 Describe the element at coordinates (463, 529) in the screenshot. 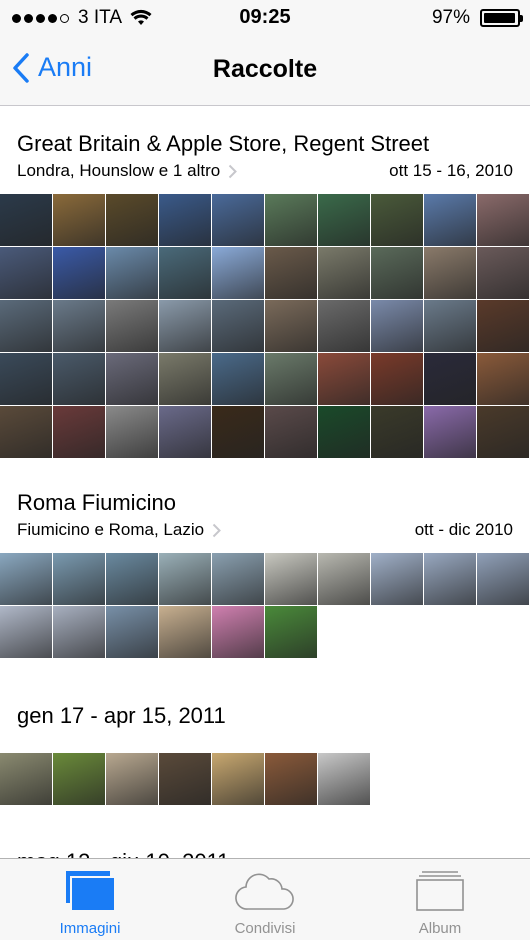

I see `collection-dates: ott - dic 2010` at that location.